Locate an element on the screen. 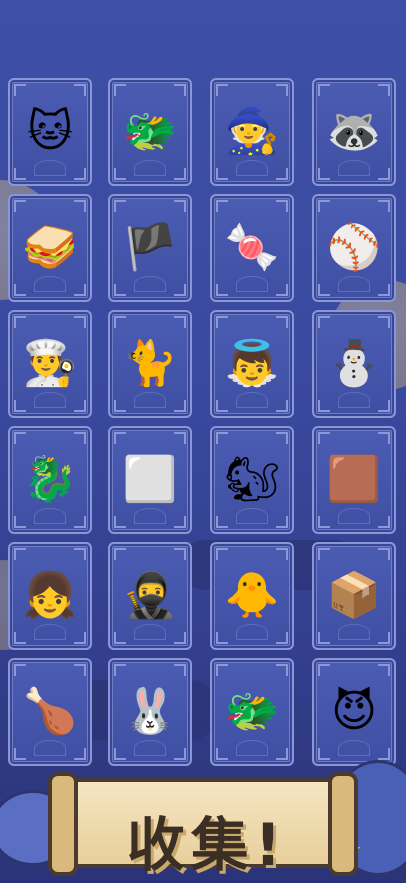  character-card-cube-cat: ⬜ is located at coordinates (150, 480).